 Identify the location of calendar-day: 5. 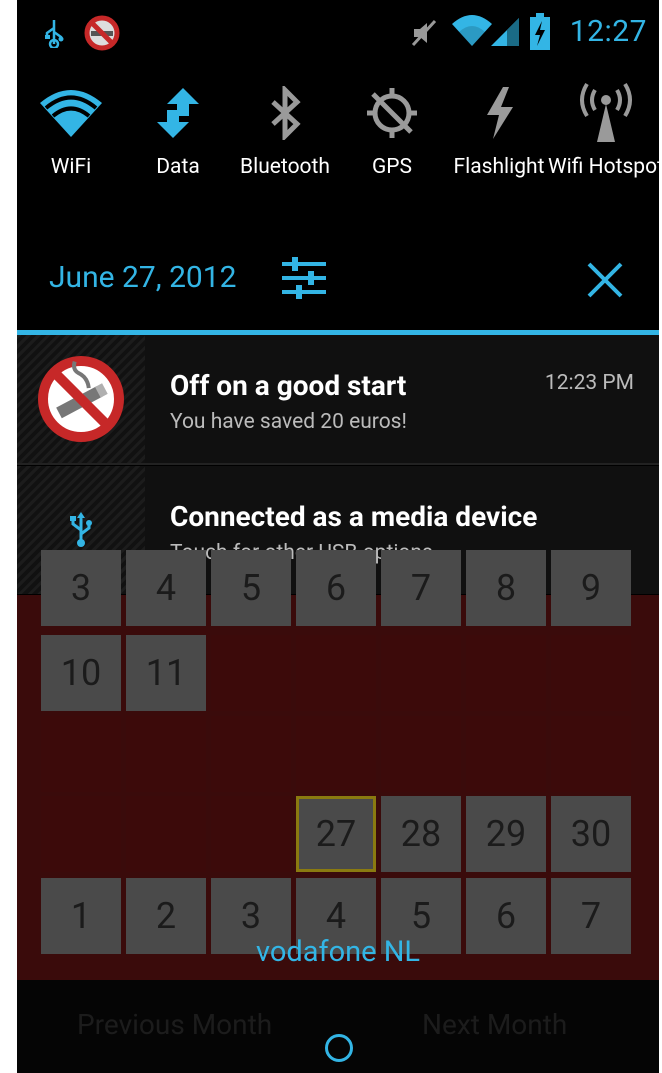
(251, 588).